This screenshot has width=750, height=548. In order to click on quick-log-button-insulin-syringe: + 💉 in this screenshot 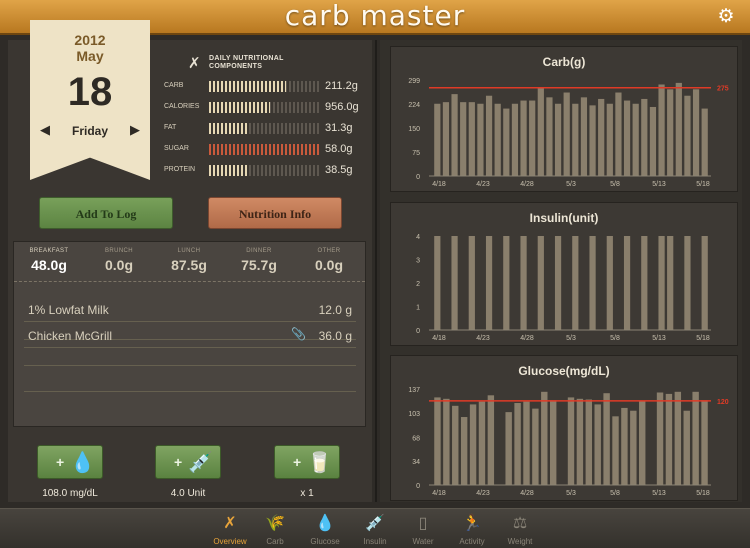, I will do `click(188, 462)`.